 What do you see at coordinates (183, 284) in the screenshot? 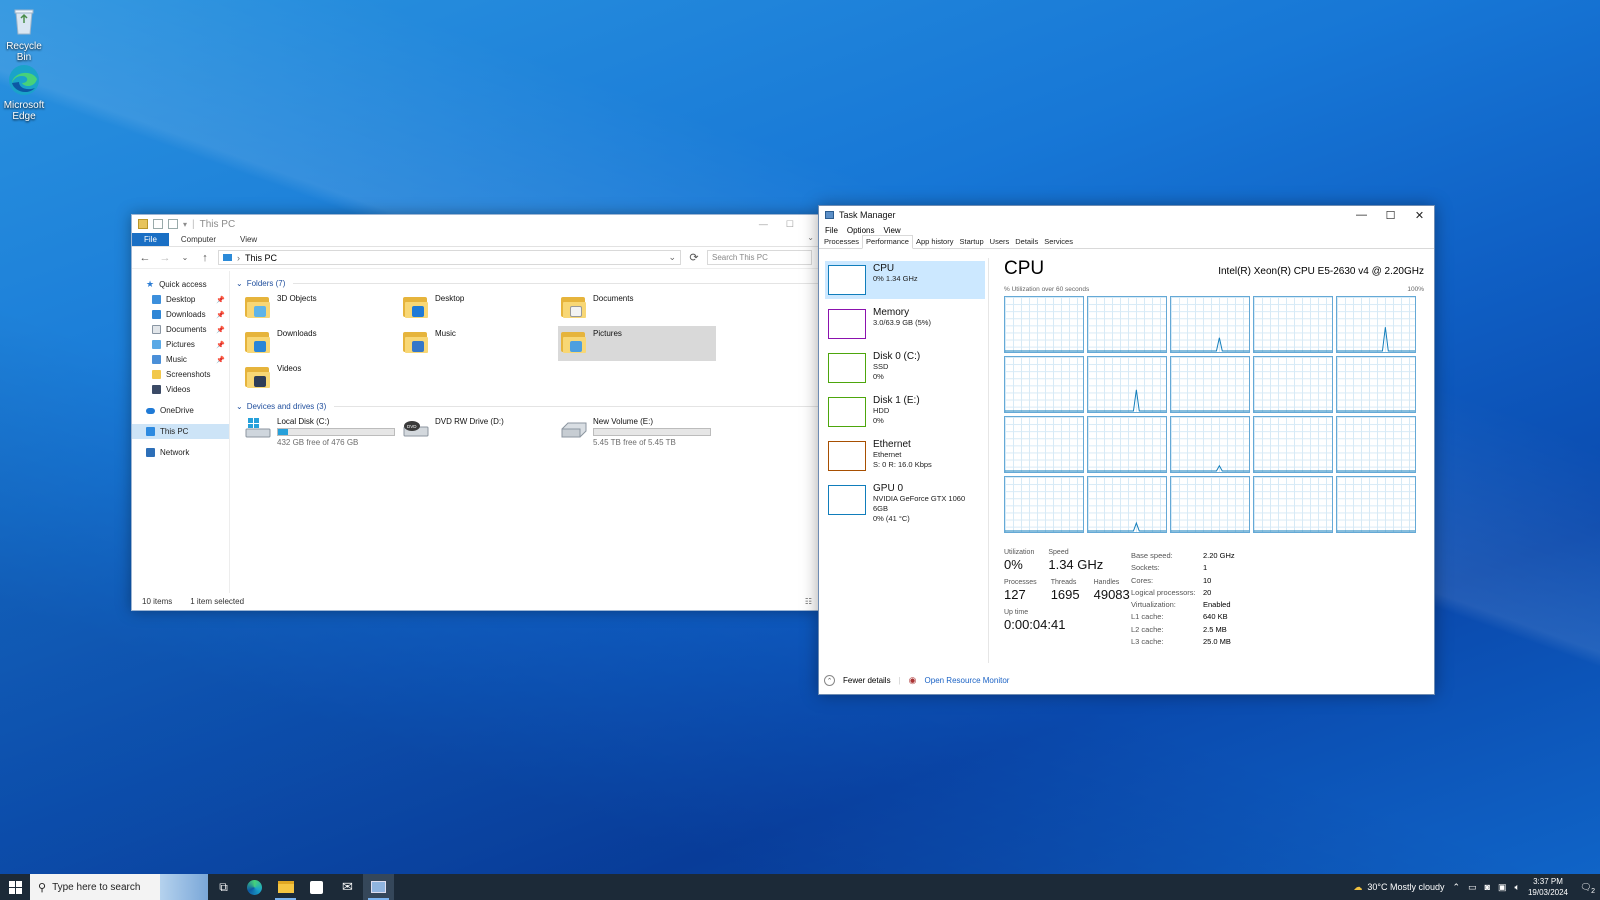
I see `nav-label: Quick access` at bounding box center [183, 284].